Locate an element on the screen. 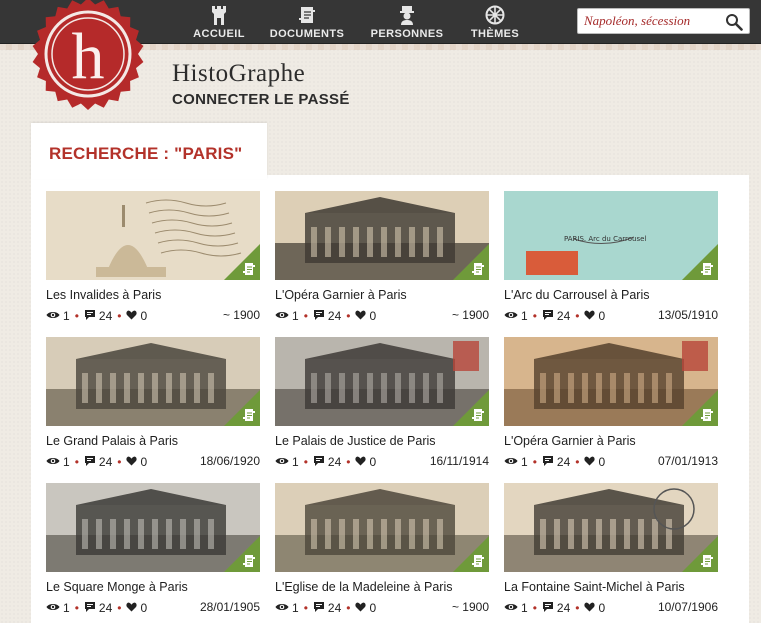  result-card: Le Square Monge à Paris 1 • 24 • 0 28/01/1905 is located at coordinates (153, 553).